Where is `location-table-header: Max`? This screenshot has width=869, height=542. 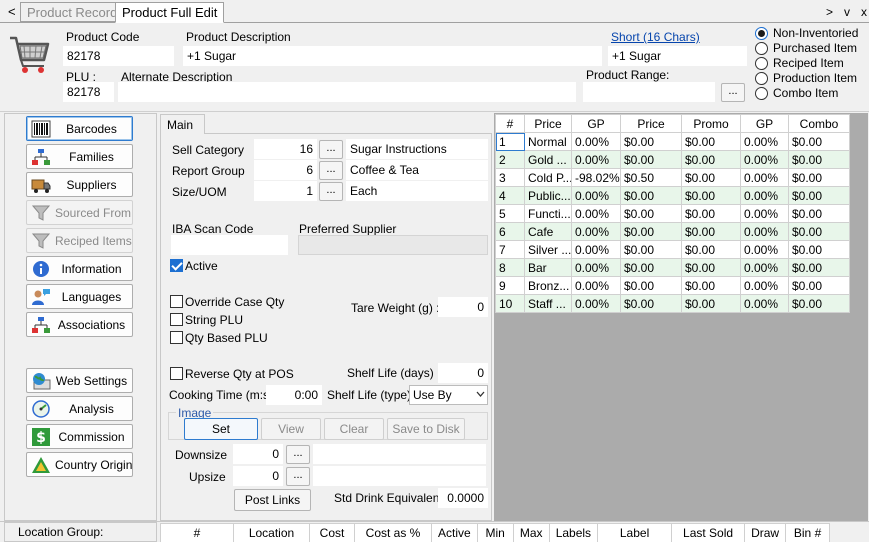
location-table-header: Max is located at coordinates (531, 532).